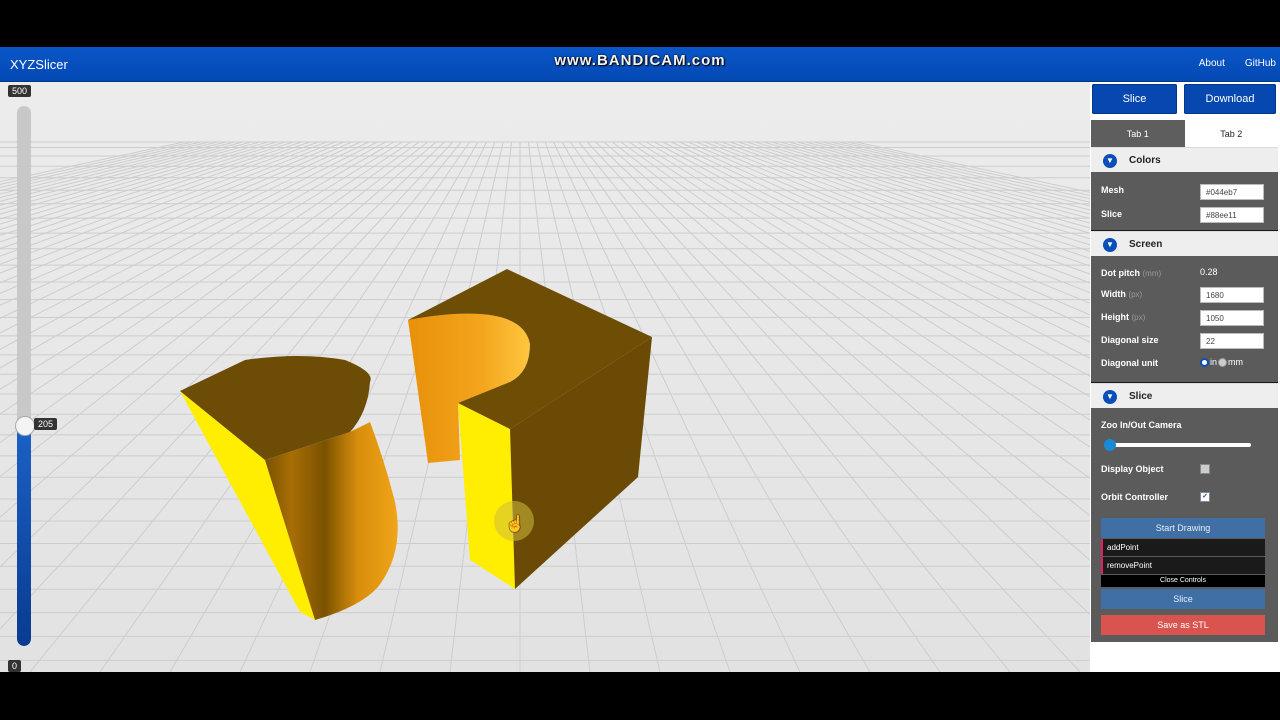 The image size is (1280, 720). Describe the element at coordinates (1205, 497) in the screenshot. I see `orbit-controller-checkbox: ✓` at that location.